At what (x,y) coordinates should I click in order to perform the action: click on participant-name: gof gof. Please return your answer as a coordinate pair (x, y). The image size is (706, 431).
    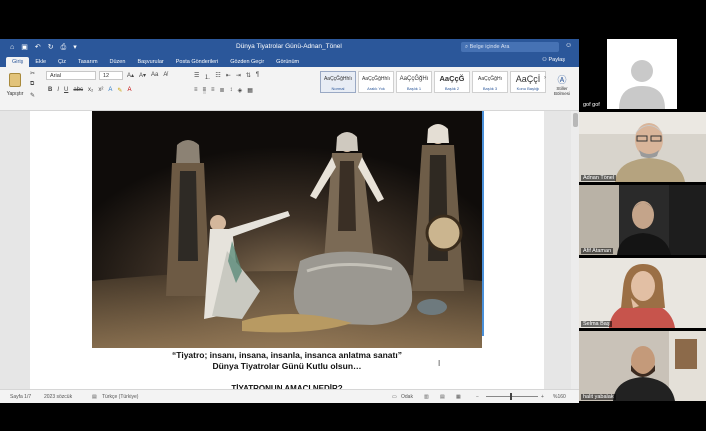
    Looking at the image, I should click on (591, 105).